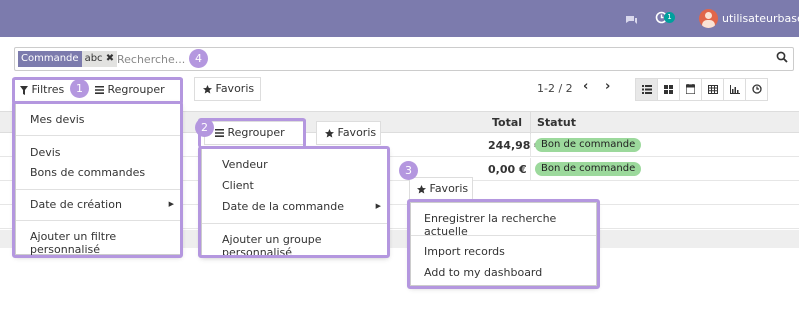 The height and width of the screenshot is (312, 799). Describe the element at coordinates (507, 169) in the screenshot. I see `row-total: 0,00 €` at that location.